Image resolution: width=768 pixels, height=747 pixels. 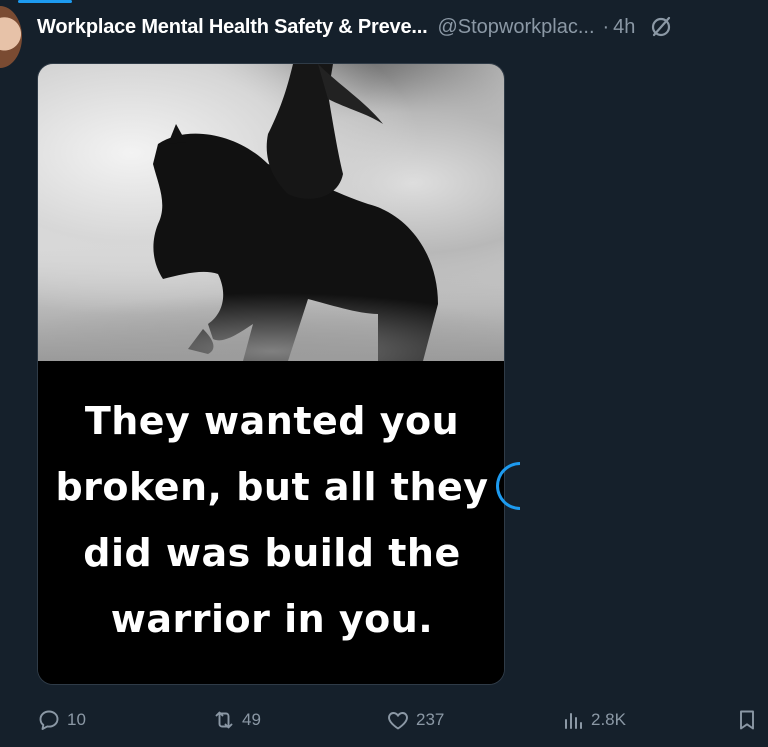 I want to click on bookmark-button, so click(x=750, y=720).